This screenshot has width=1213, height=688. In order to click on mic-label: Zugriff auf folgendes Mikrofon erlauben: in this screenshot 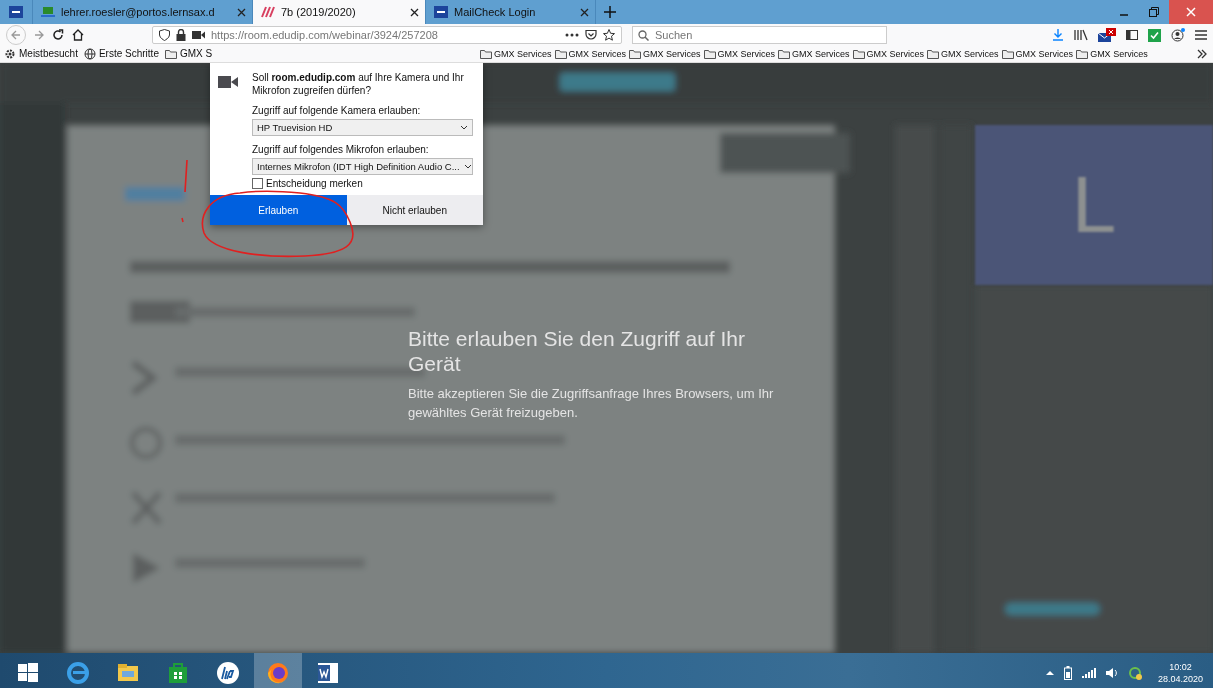, I will do `click(341, 149)`.